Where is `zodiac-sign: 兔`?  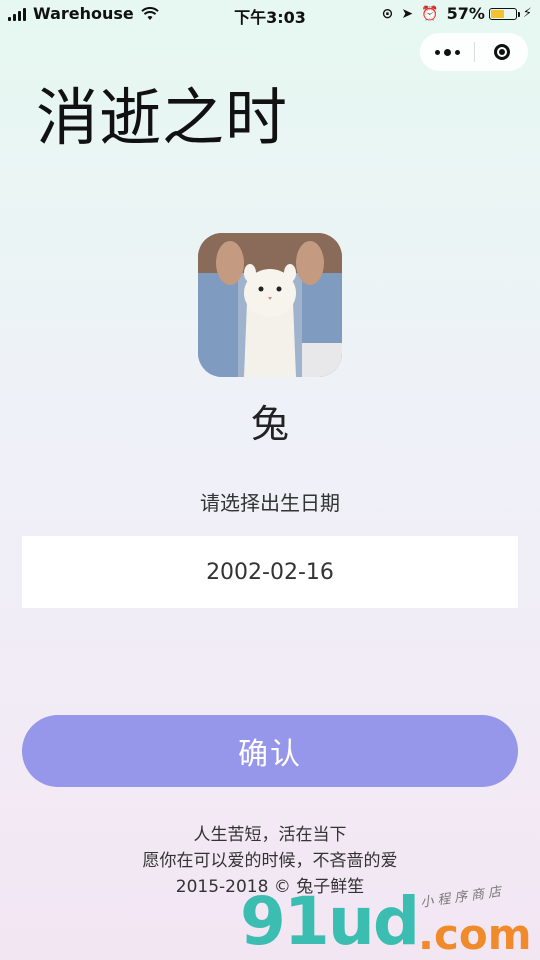
zodiac-sign: 兔 is located at coordinates (269, 424).